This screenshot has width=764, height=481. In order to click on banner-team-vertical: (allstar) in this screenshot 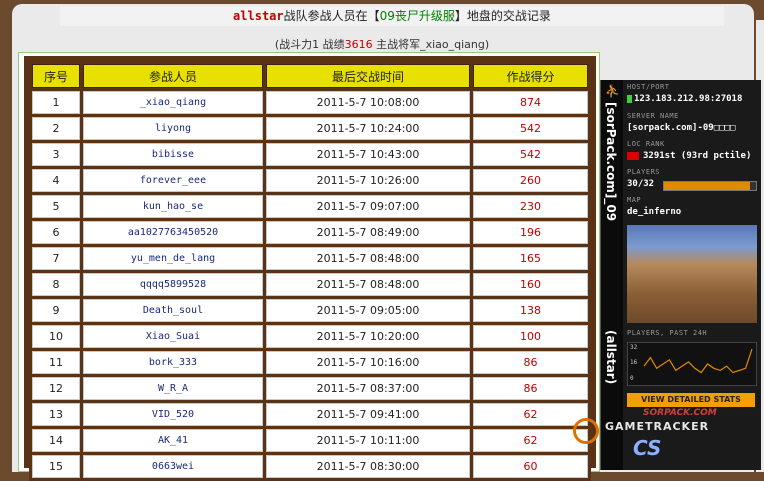, I will do `click(611, 357)`.